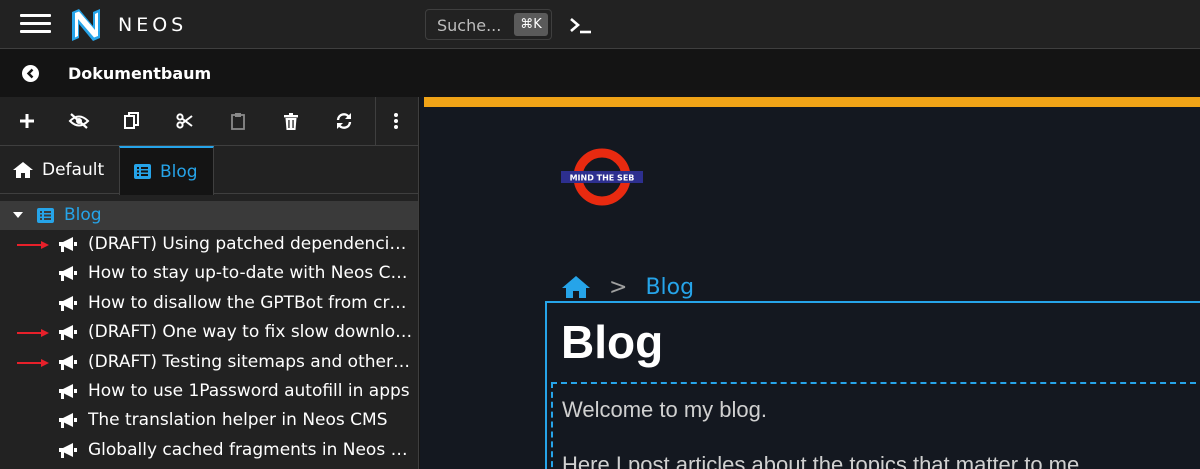 The image size is (1200, 469). I want to click on tree-root-node: Blog, so click(209, 215).